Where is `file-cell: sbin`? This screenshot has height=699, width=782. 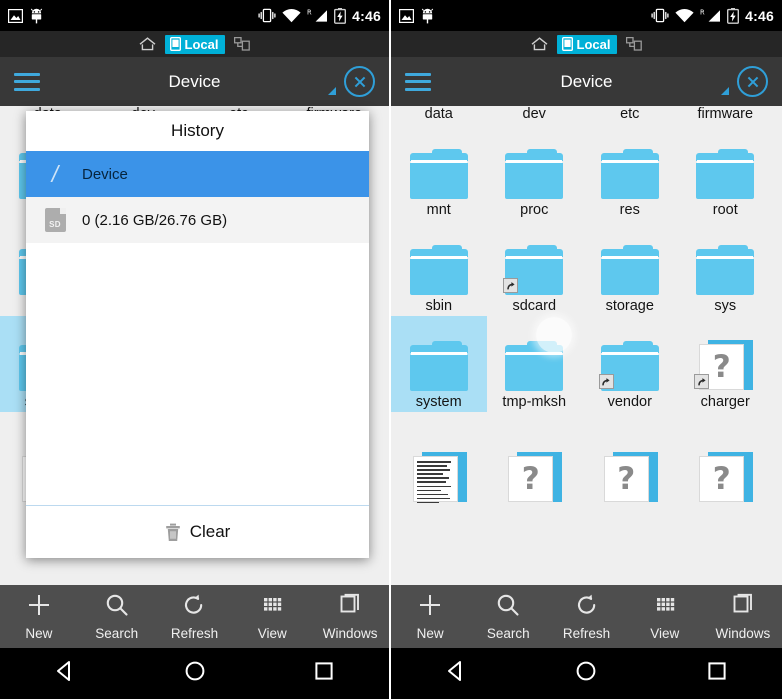 file-cell: sbin is located at coordinates (439, 268).